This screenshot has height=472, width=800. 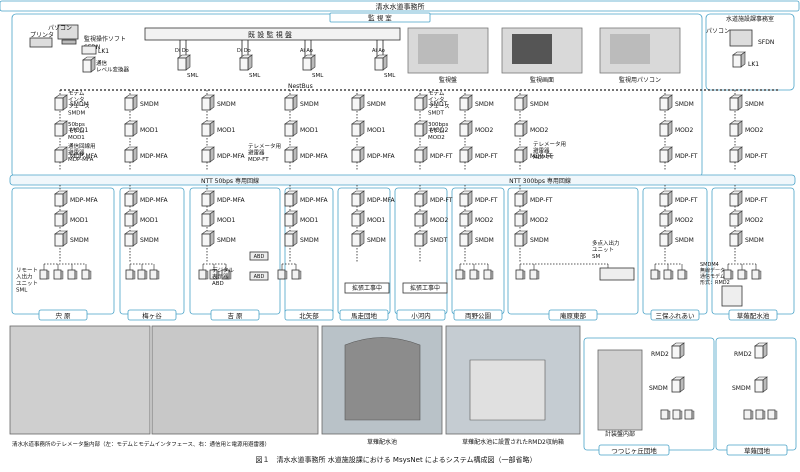 What do you see at coordinates (60, 28) in the screenshot?
I see `pc-label: パソコン` at bounding box center [60, 28].